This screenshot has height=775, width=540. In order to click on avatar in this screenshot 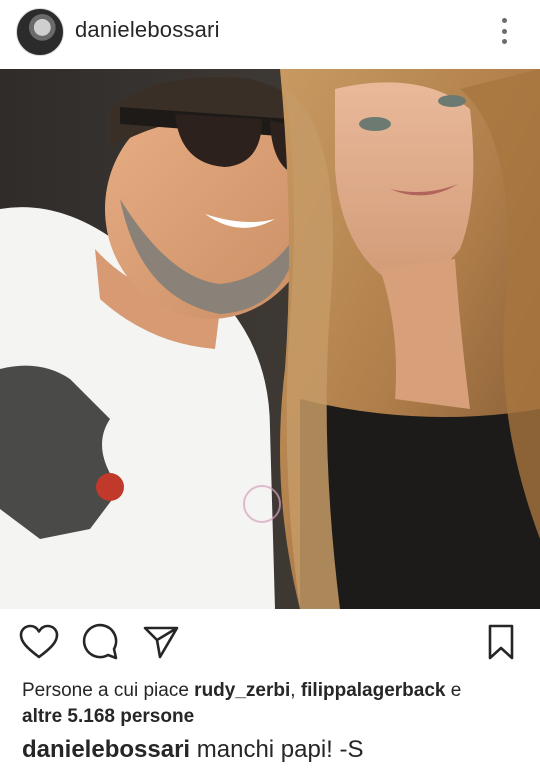, I will do `click(40, 32)`.